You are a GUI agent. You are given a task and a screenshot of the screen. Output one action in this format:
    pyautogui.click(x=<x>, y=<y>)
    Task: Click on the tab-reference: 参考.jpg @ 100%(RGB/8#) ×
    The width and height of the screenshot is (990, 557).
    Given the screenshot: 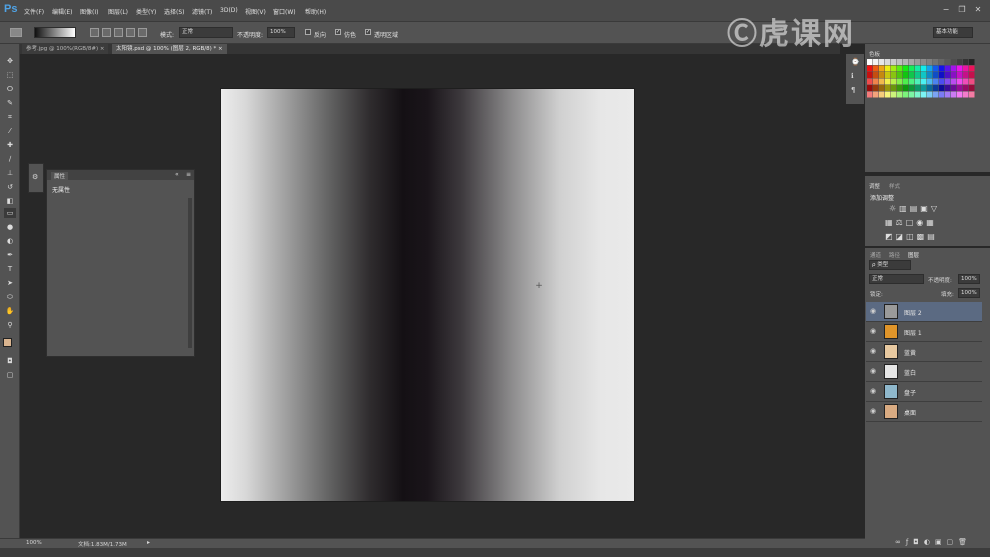 What is the action you would take?
    pyautogui.click(x=65, y=49)
    